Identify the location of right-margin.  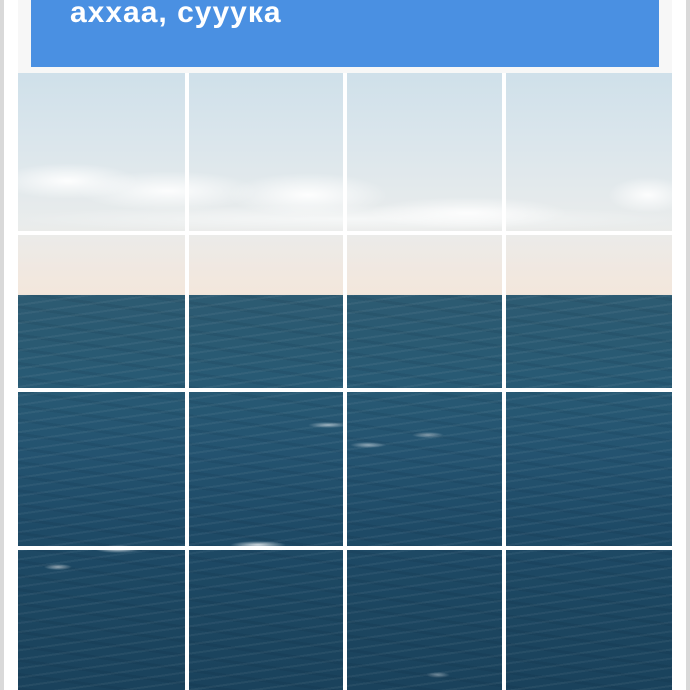
(679, 345).